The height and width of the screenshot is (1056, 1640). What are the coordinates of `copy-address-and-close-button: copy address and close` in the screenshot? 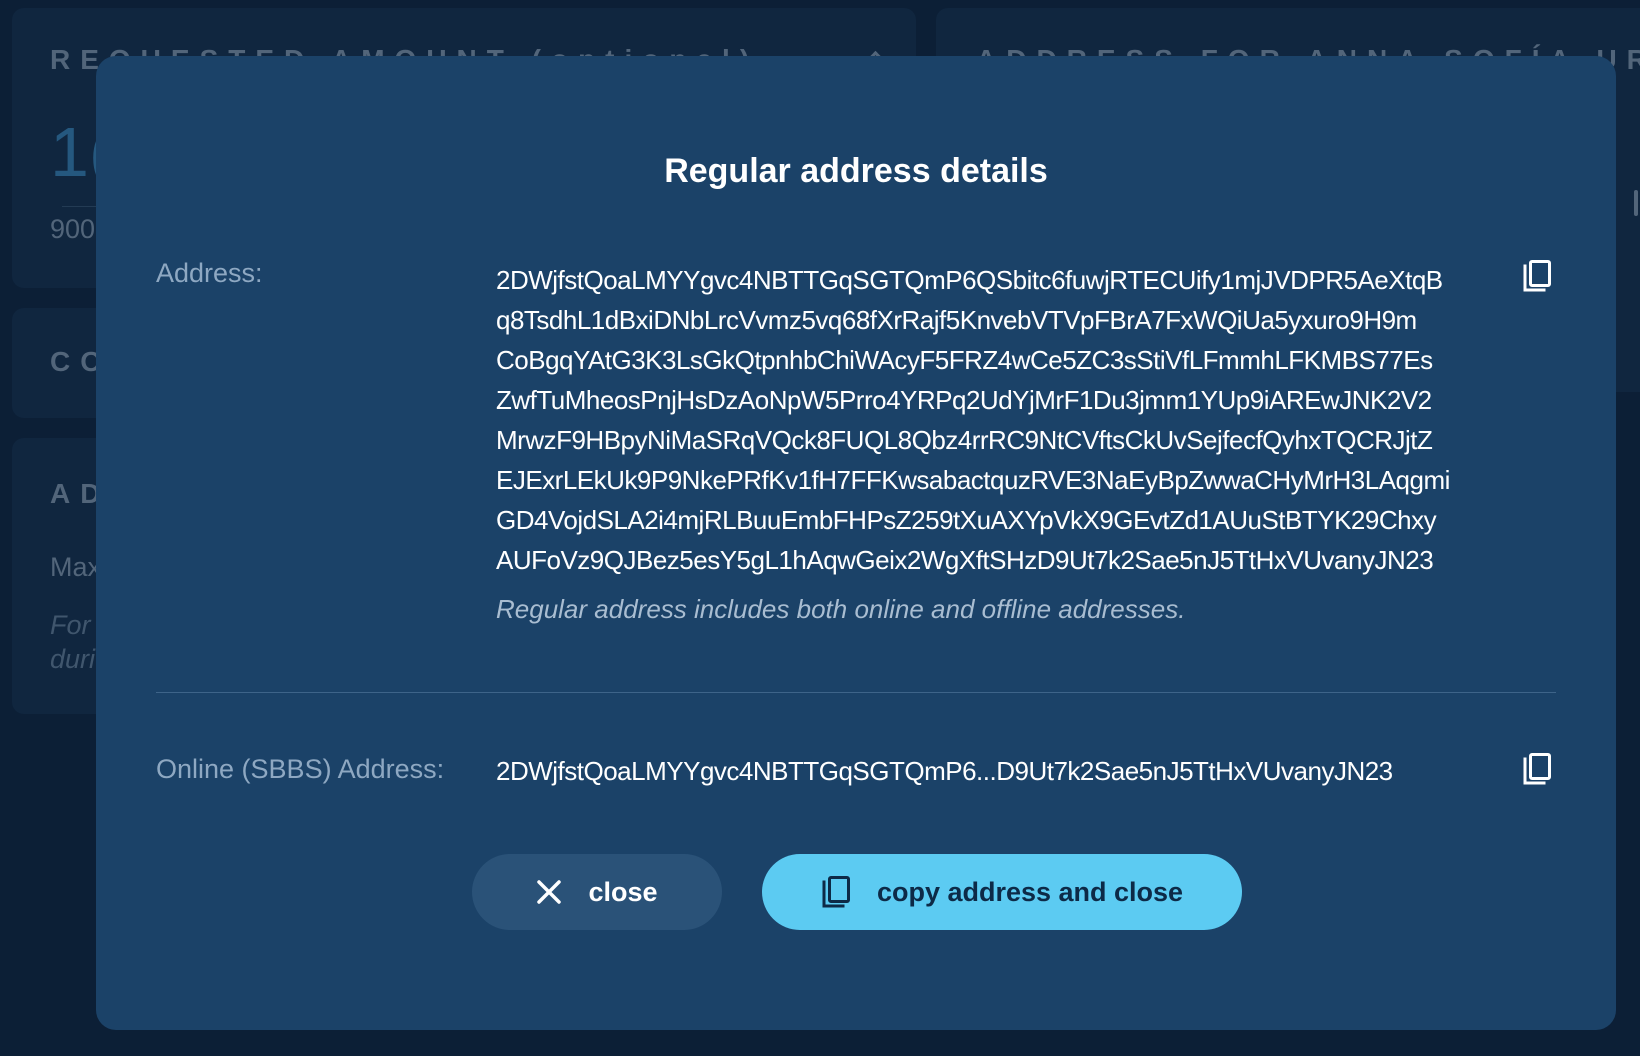 It's located at (1002, 892).